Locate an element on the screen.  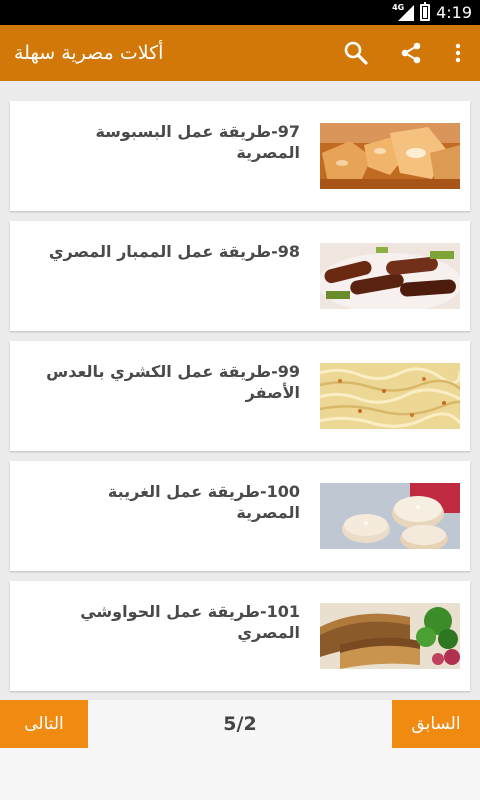
previous-button: السابق is located at coordinates (436, 724).